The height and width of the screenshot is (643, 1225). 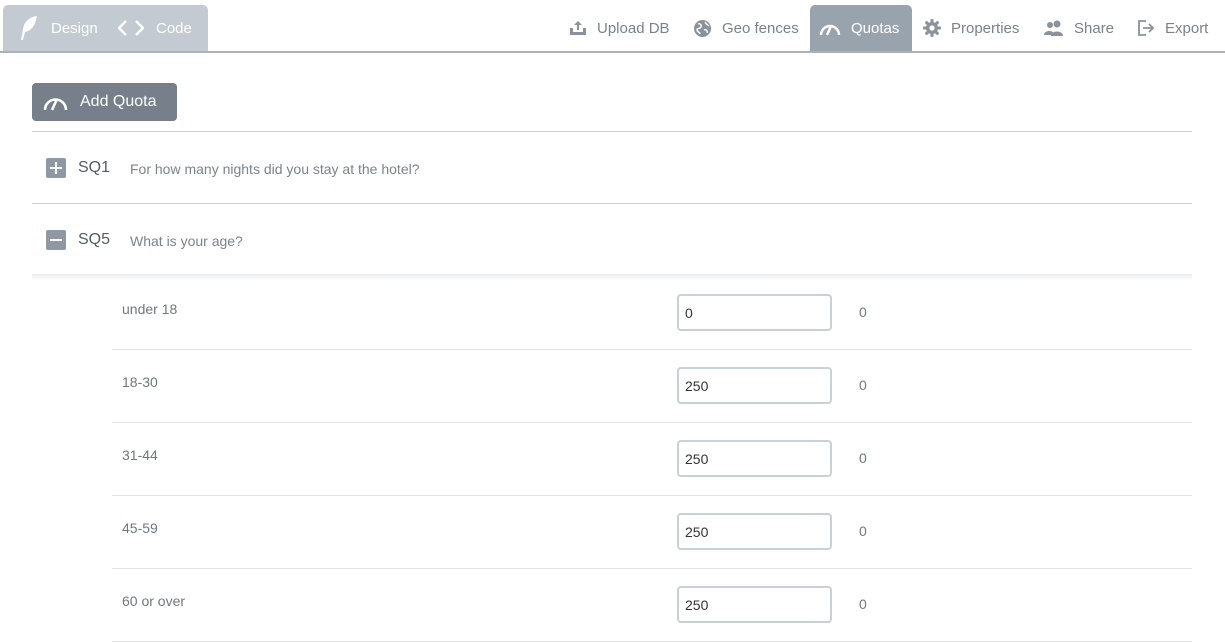 What do you see at coordinates (150, 309) in the screenshot?
I see `option-label: under 18` at bounding box center [150, 309].